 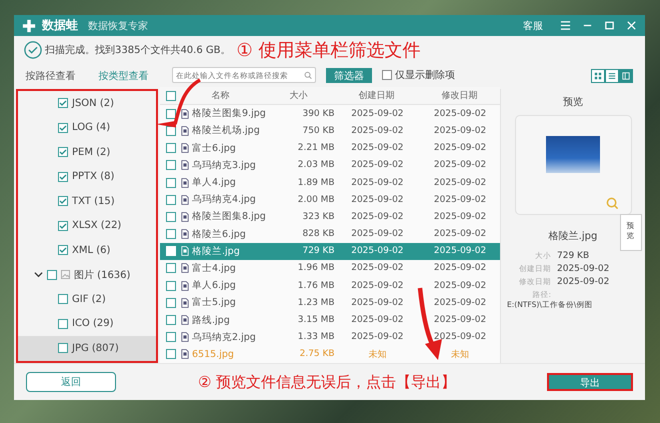 I want to click on list-icon, so click(x=612, y=76).